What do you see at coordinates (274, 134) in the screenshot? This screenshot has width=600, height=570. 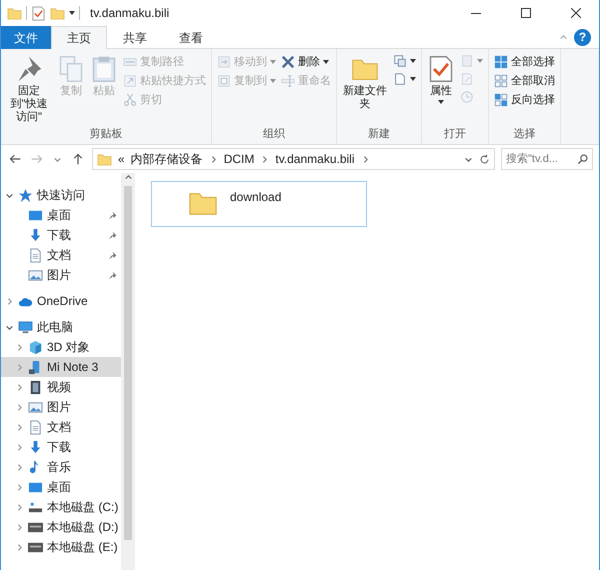 I see `group-label: 组织` at bounding box center [274, 134].